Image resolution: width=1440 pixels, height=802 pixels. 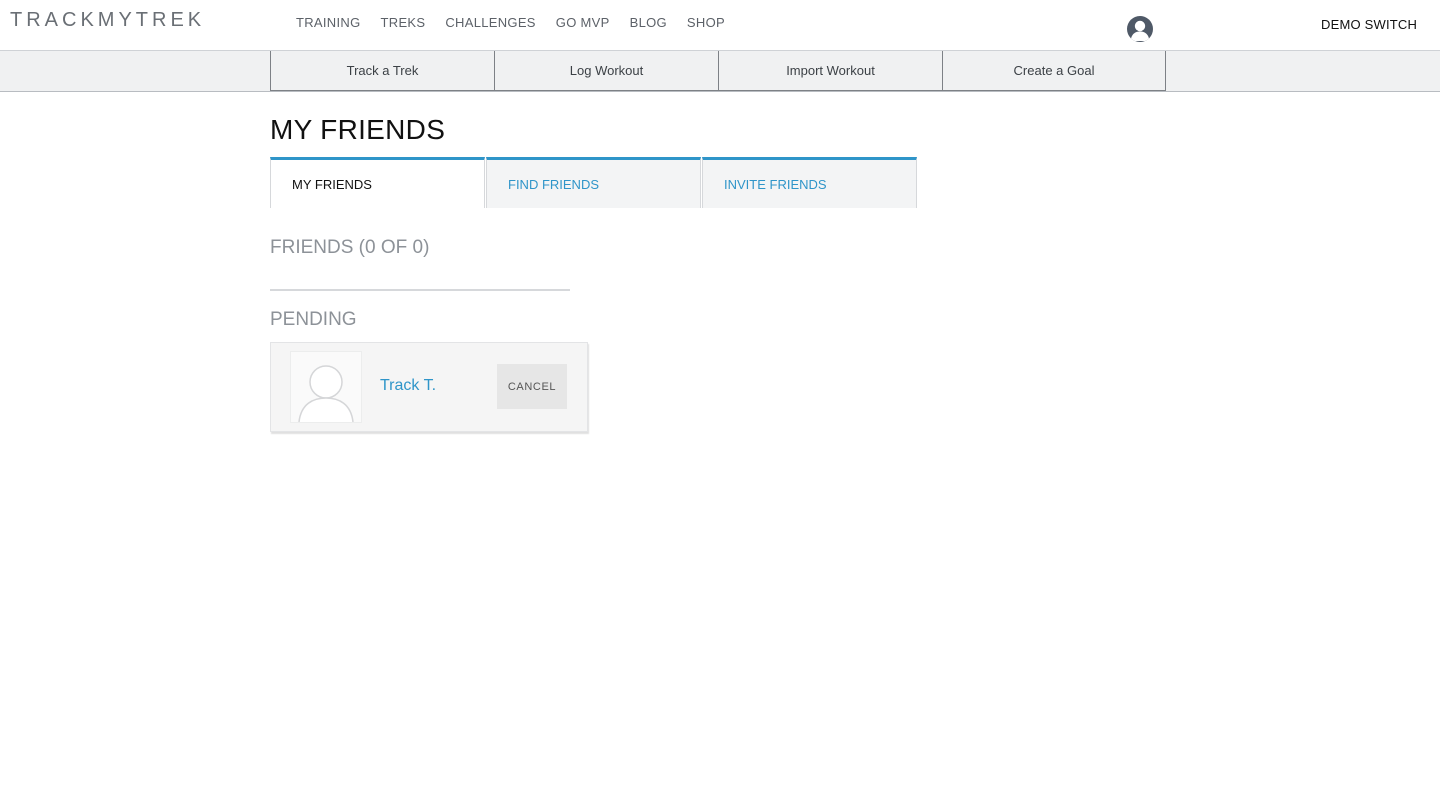 I want to click on log-workout-button: Log Workout, so click(x=606, y=71).